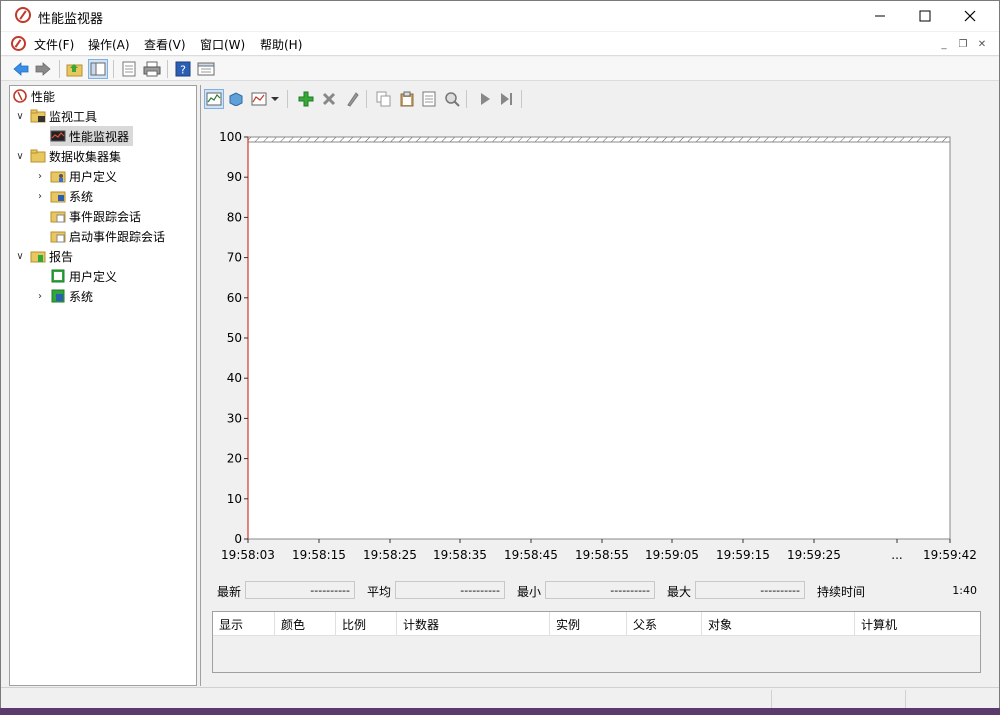  Describe the element at coordinates (214, 99) in the screenshot. I see `view-current-activity-icon` at that location.